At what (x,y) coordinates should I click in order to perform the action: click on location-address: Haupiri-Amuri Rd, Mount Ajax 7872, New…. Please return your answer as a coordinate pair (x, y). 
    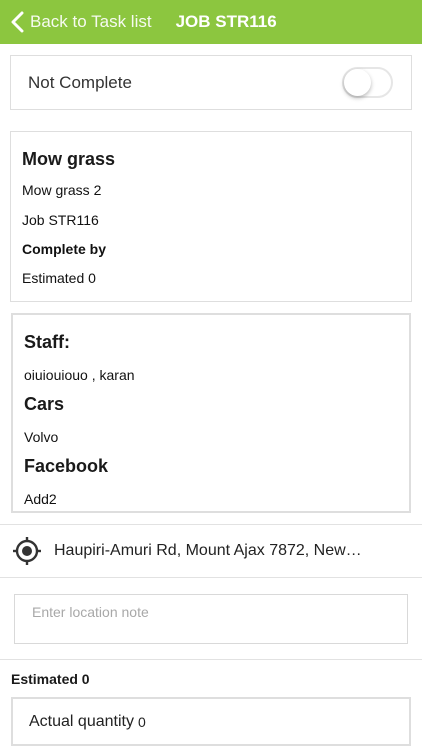
    Looking at the image, I should click on (208, 550).